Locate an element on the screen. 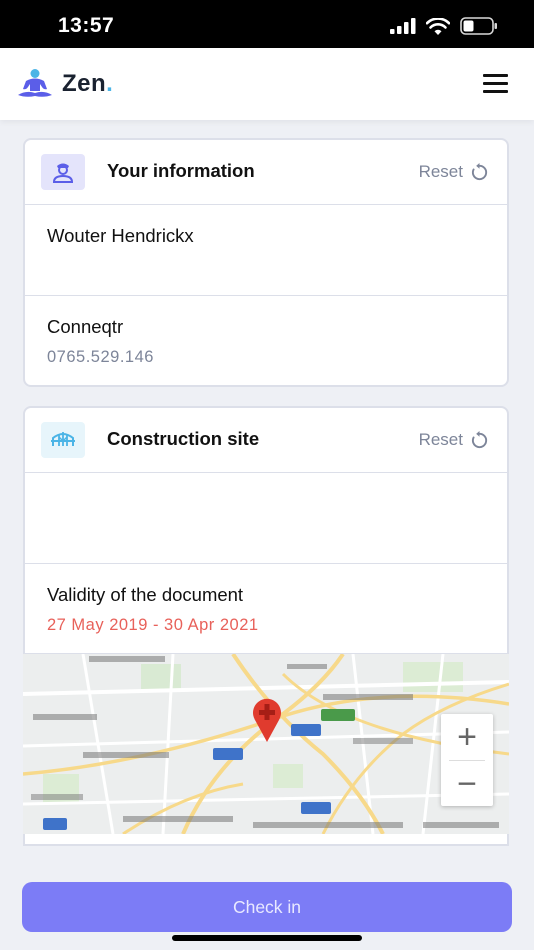 The image size is (534, 950). card-title: Construction site is located at coordinates (183, 438).